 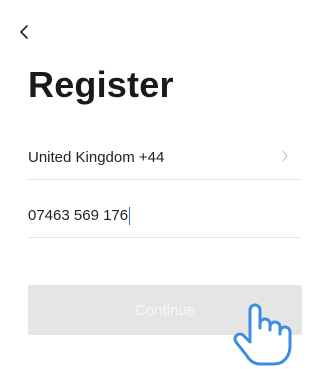 I want to click on chevron-left-icon, so click(x=24, y=32).